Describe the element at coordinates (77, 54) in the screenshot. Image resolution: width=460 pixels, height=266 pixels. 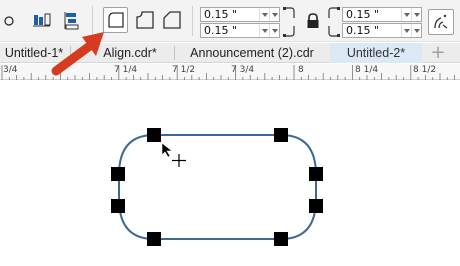
I see `annotation-arrow-icon` at that location.